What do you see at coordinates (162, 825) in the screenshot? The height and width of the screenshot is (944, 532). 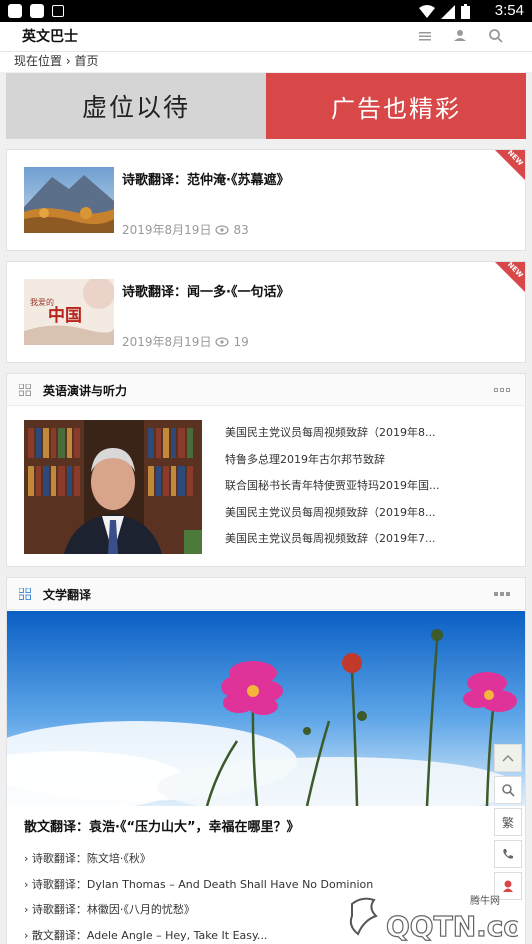 I see `featured-article-title: 散文翻译：袁浩·《“压力山大”，幸福在哪里？》` at bounding box center [162, 825].